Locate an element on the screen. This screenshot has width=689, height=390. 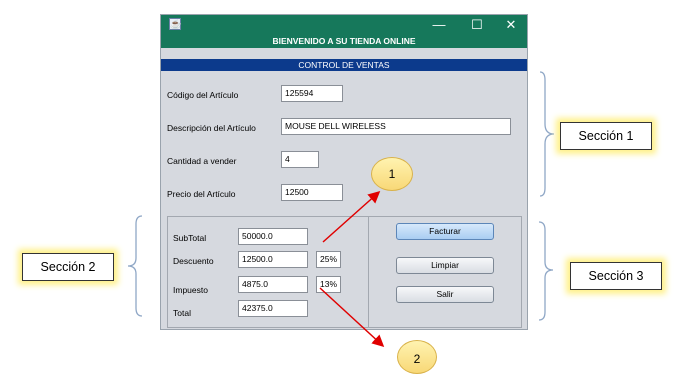
seccion1-callout: Sección 1 is located at coordinates (606, 136).